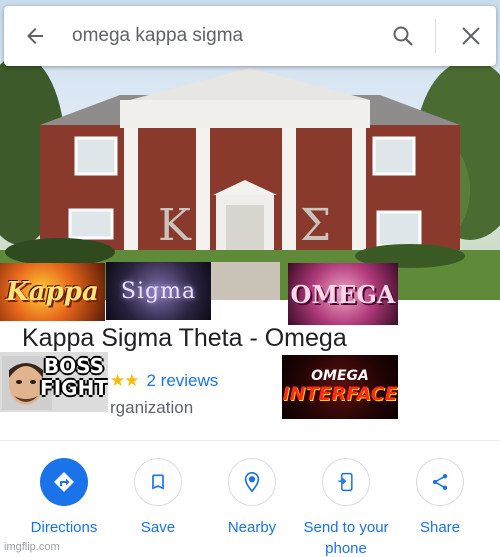 This screenshot has height=557, width=500. I want to click on back-arrow-icon, so click(35, 36).